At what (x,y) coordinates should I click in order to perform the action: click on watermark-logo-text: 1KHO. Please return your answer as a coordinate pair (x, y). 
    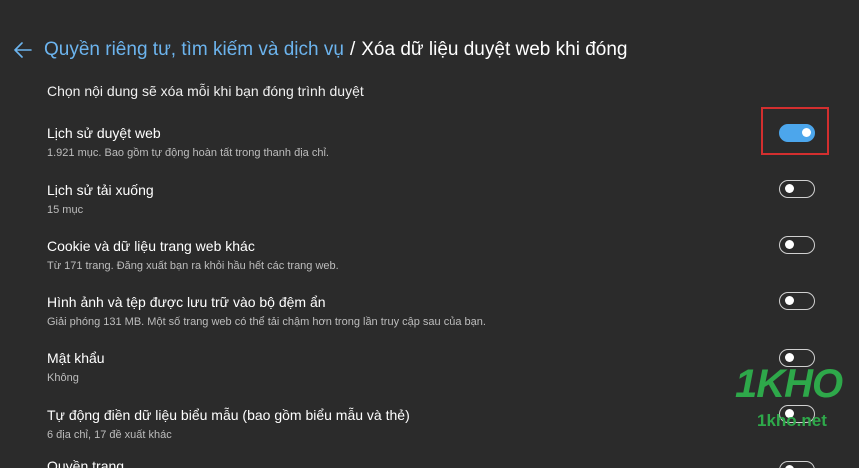
    Looking at the image, I should click on (789, 384).